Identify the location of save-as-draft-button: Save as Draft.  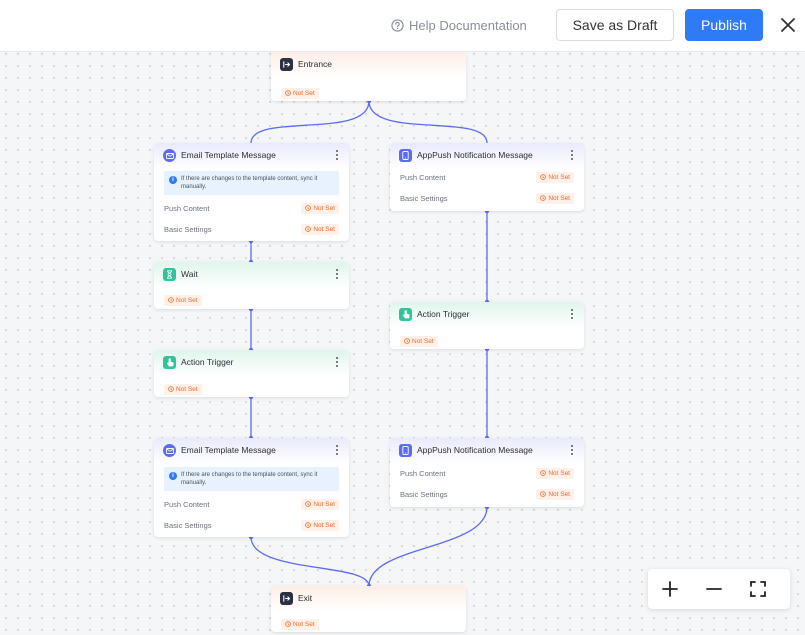
(615, 25).